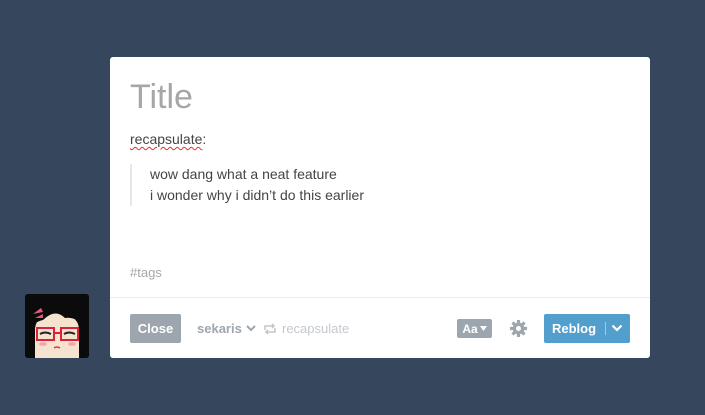 This screenshot has width=705, height=415. I want to click on quote-line: i wonder why i didn’t do this earlier, so click(257, 195).